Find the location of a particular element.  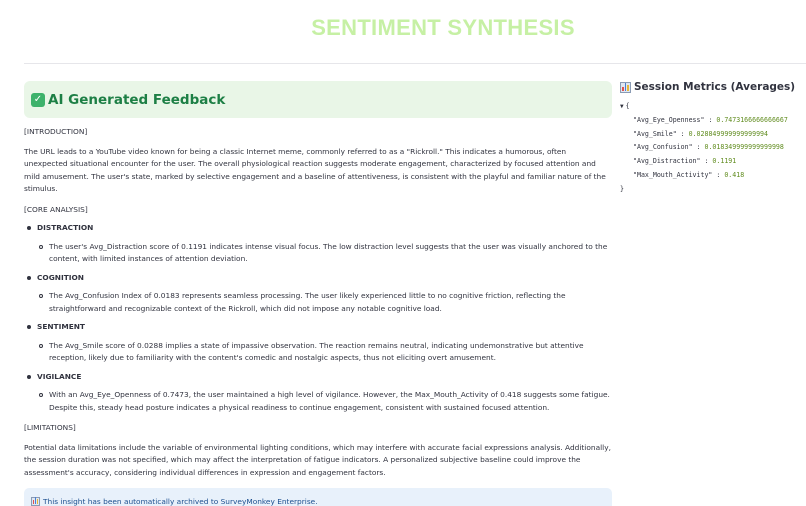

json-key: "Avg_Smile" is located at coordinates (655, 133).